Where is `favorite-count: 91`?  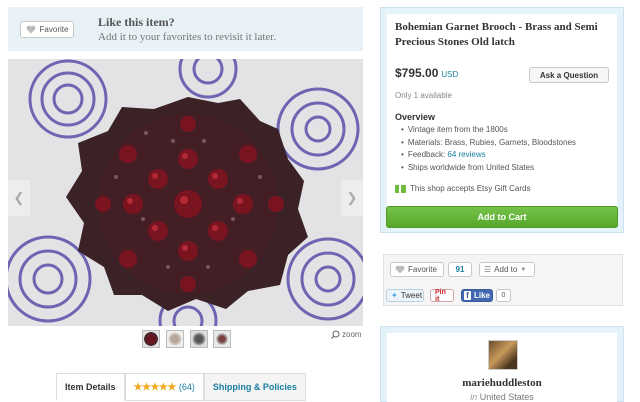
favorite-count: 91 is located at coordinates (460, 269).